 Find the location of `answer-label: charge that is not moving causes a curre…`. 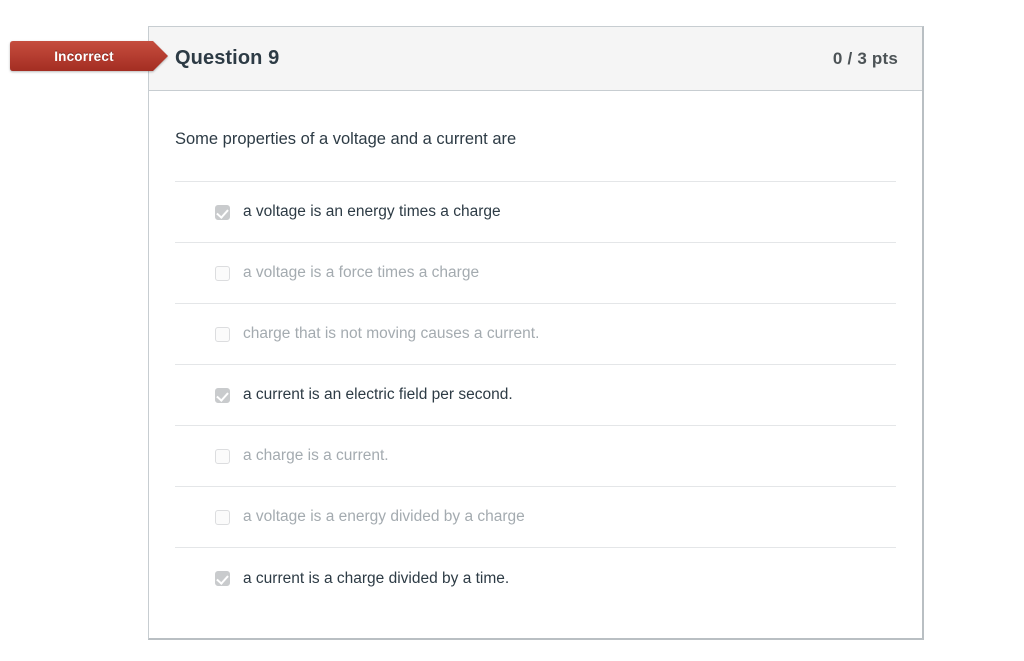

answer-label: charge that is not moving causes a curre… is located at coordinates (391, 334).